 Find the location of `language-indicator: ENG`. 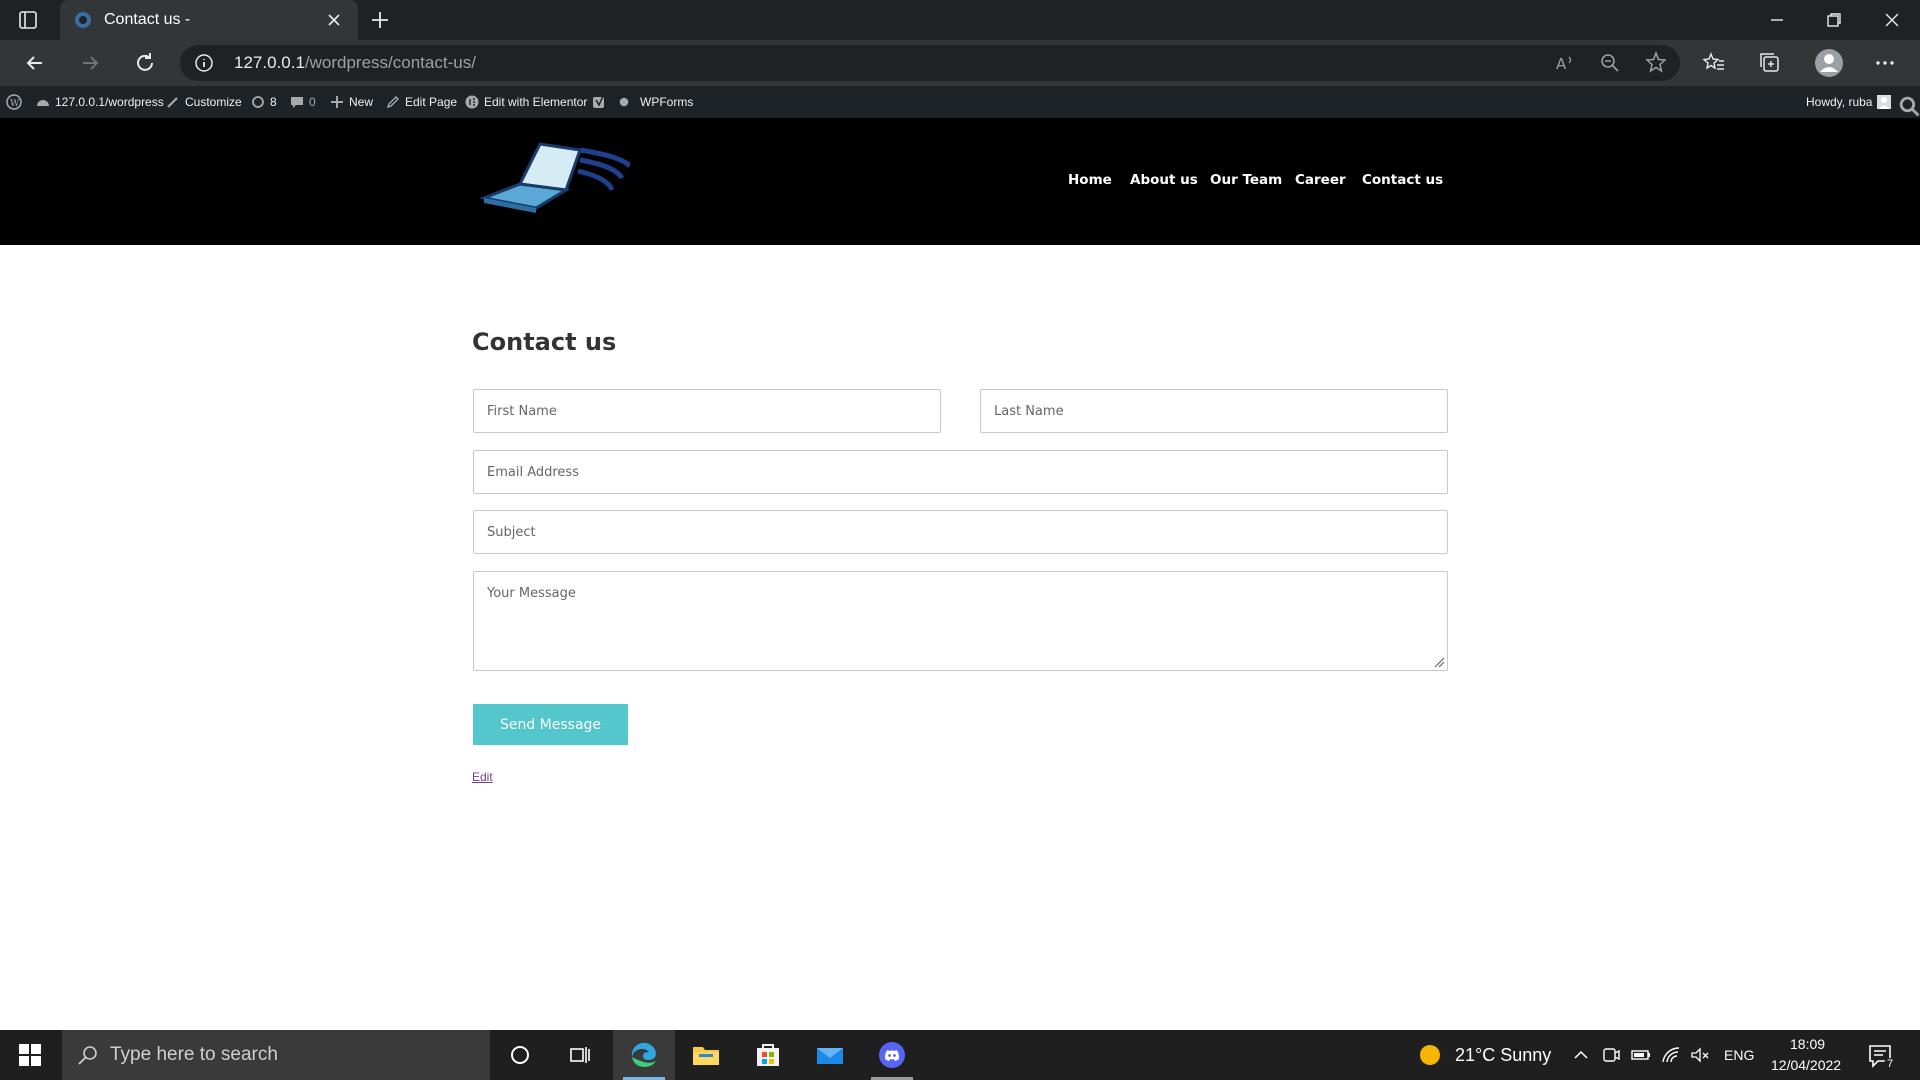

language-indicator: ENG is located at coordinates (1739, 1055).